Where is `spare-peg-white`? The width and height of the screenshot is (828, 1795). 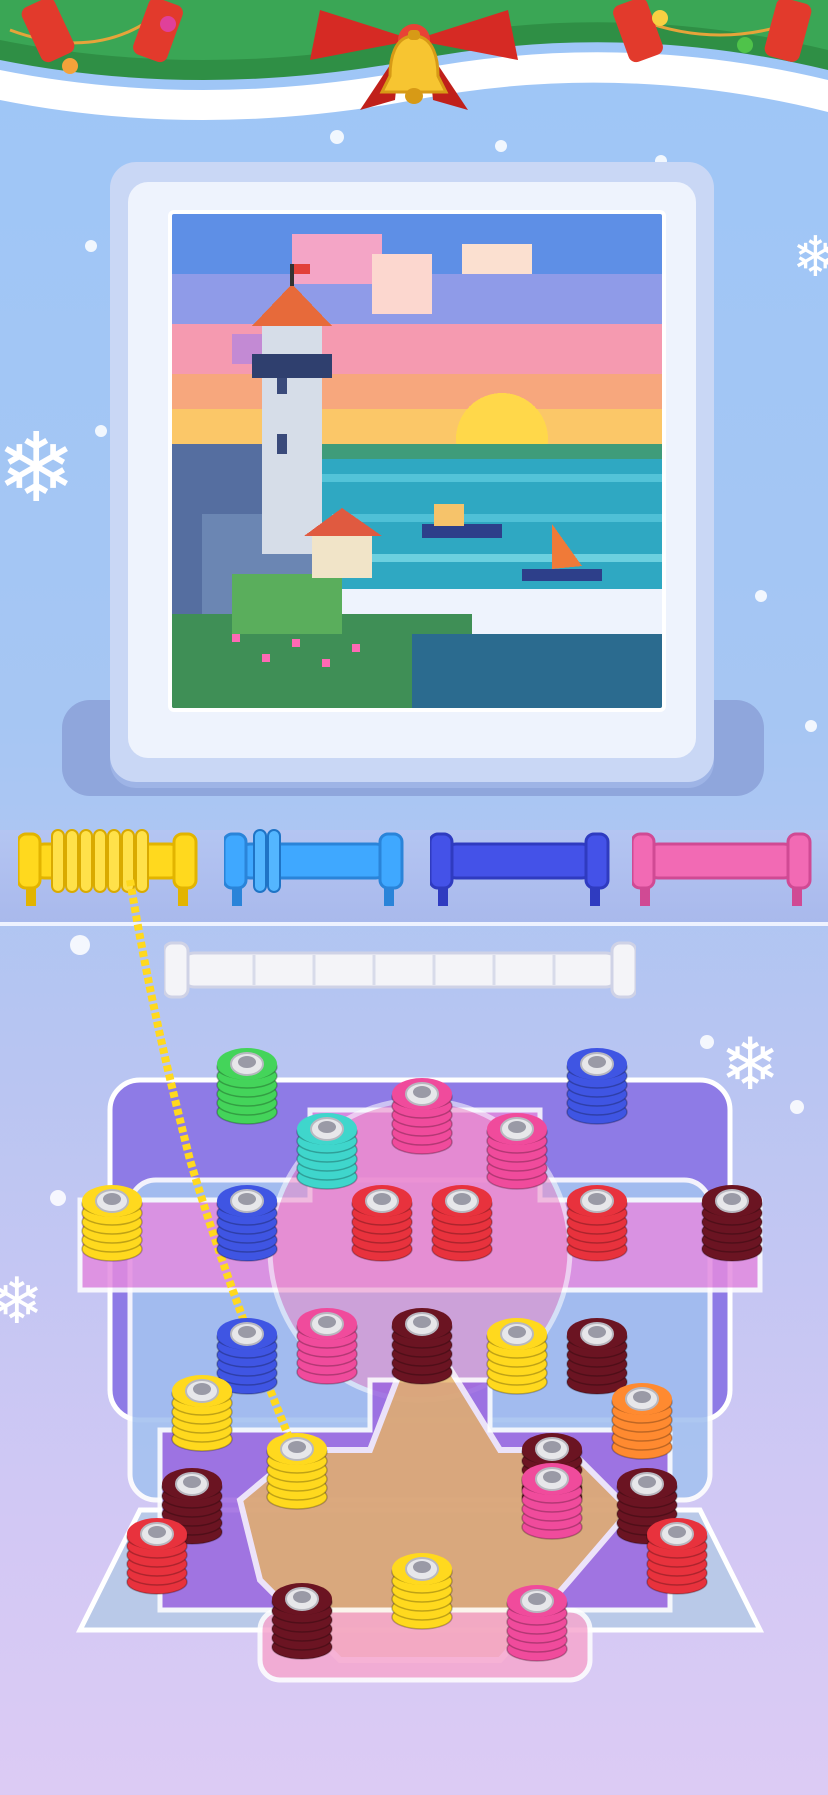
spare-peg-white is located at coordinates (400, 972).